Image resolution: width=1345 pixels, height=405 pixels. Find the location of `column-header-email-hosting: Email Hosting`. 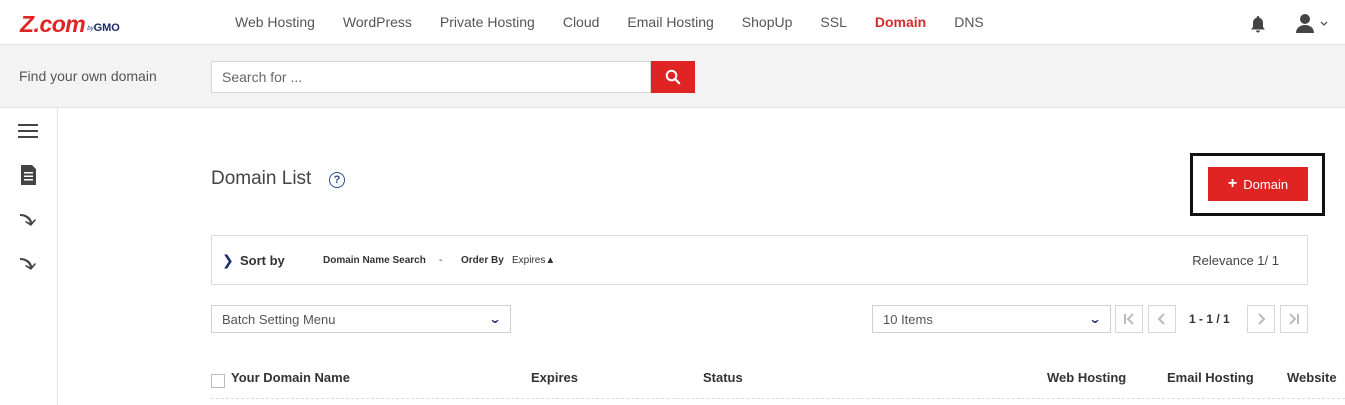

column-header-email-hosting: Email Hosting is located at coordinates (1210, 377).